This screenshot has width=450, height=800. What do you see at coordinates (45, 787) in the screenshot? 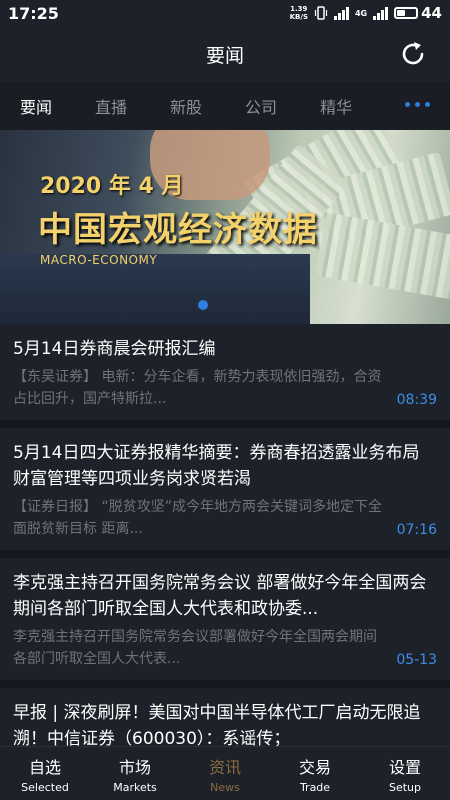
I see `nav-label-en: Selected` at bounding box center [45, 787].